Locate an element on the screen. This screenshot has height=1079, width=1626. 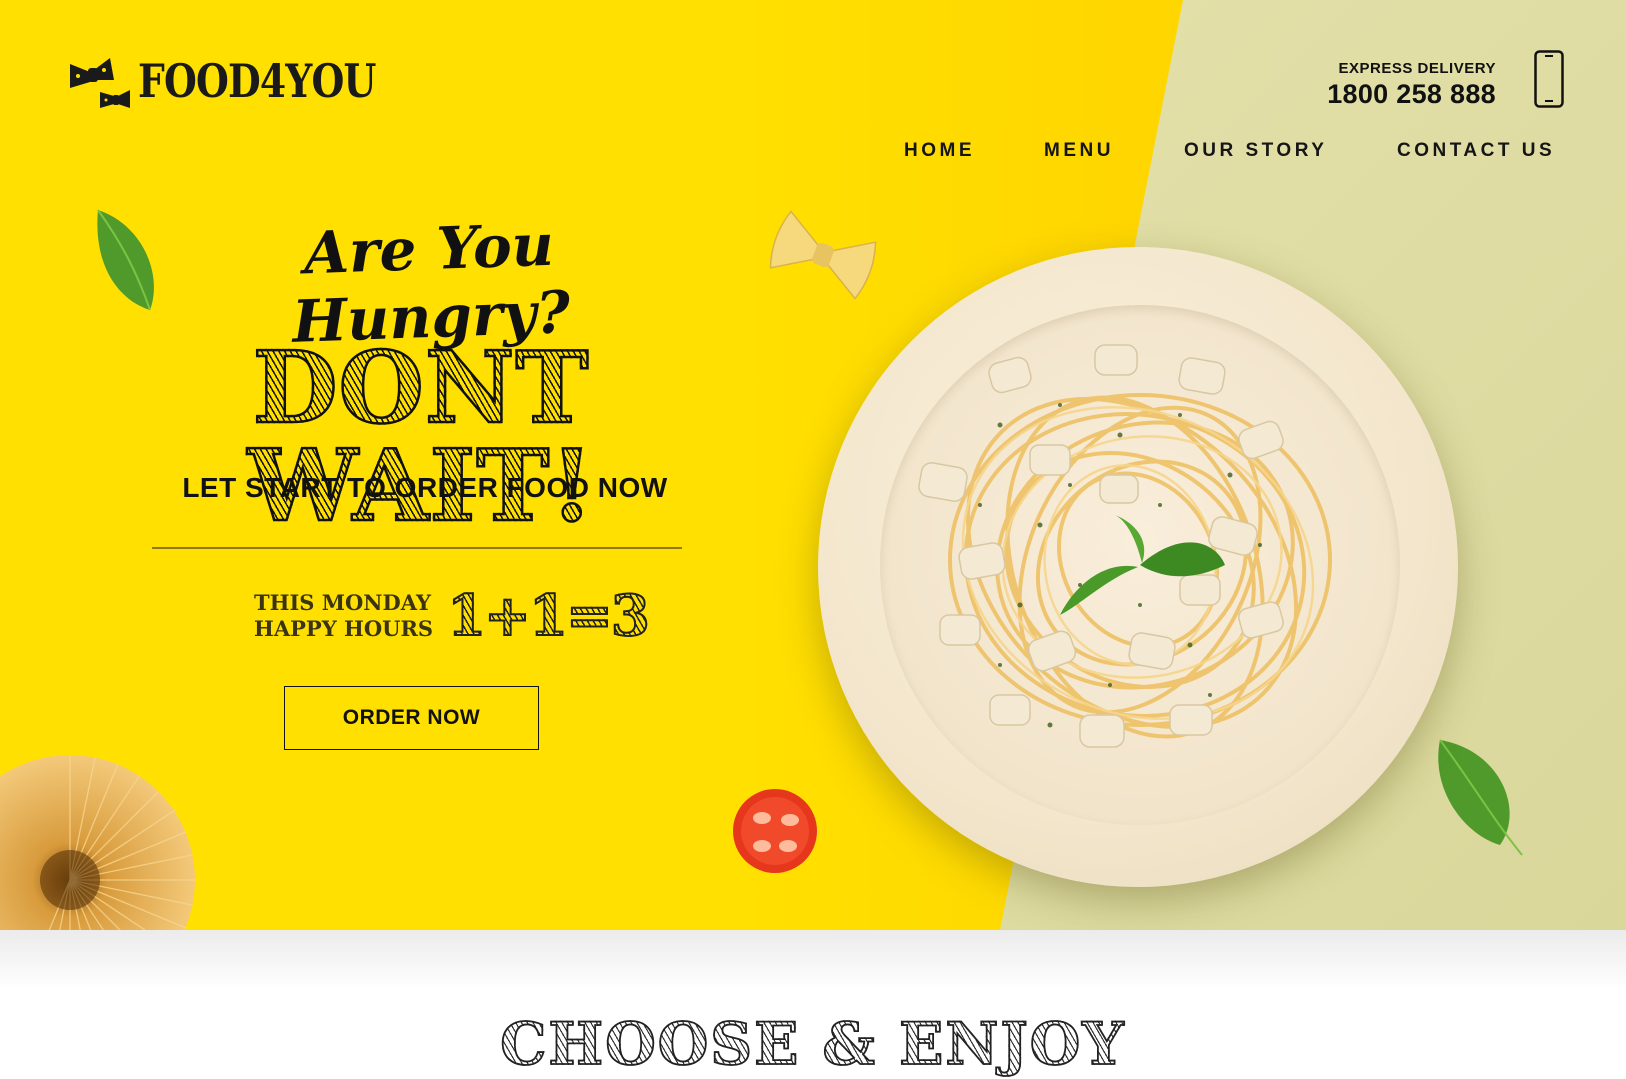
nav-our-story: OUR STORY is located at coordinates (1255, 151).